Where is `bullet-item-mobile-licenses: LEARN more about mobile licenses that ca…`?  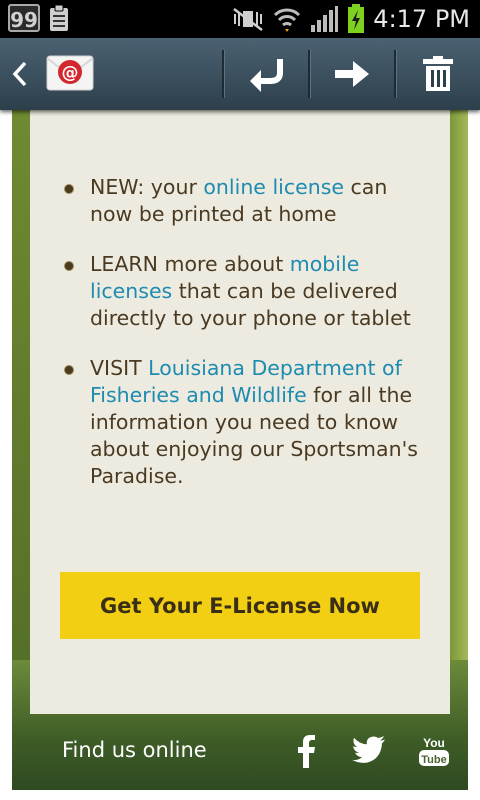 bullet-item-mobile-licenses: LEARN more about mobile licenses that ca… is located at coordinates (240, 291).